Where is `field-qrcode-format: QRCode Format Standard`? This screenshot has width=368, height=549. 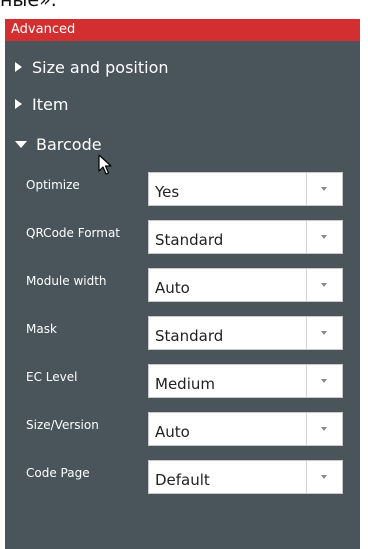 field-qrcode-format: QRCode Format Standard is located at coordinates (186, 237).